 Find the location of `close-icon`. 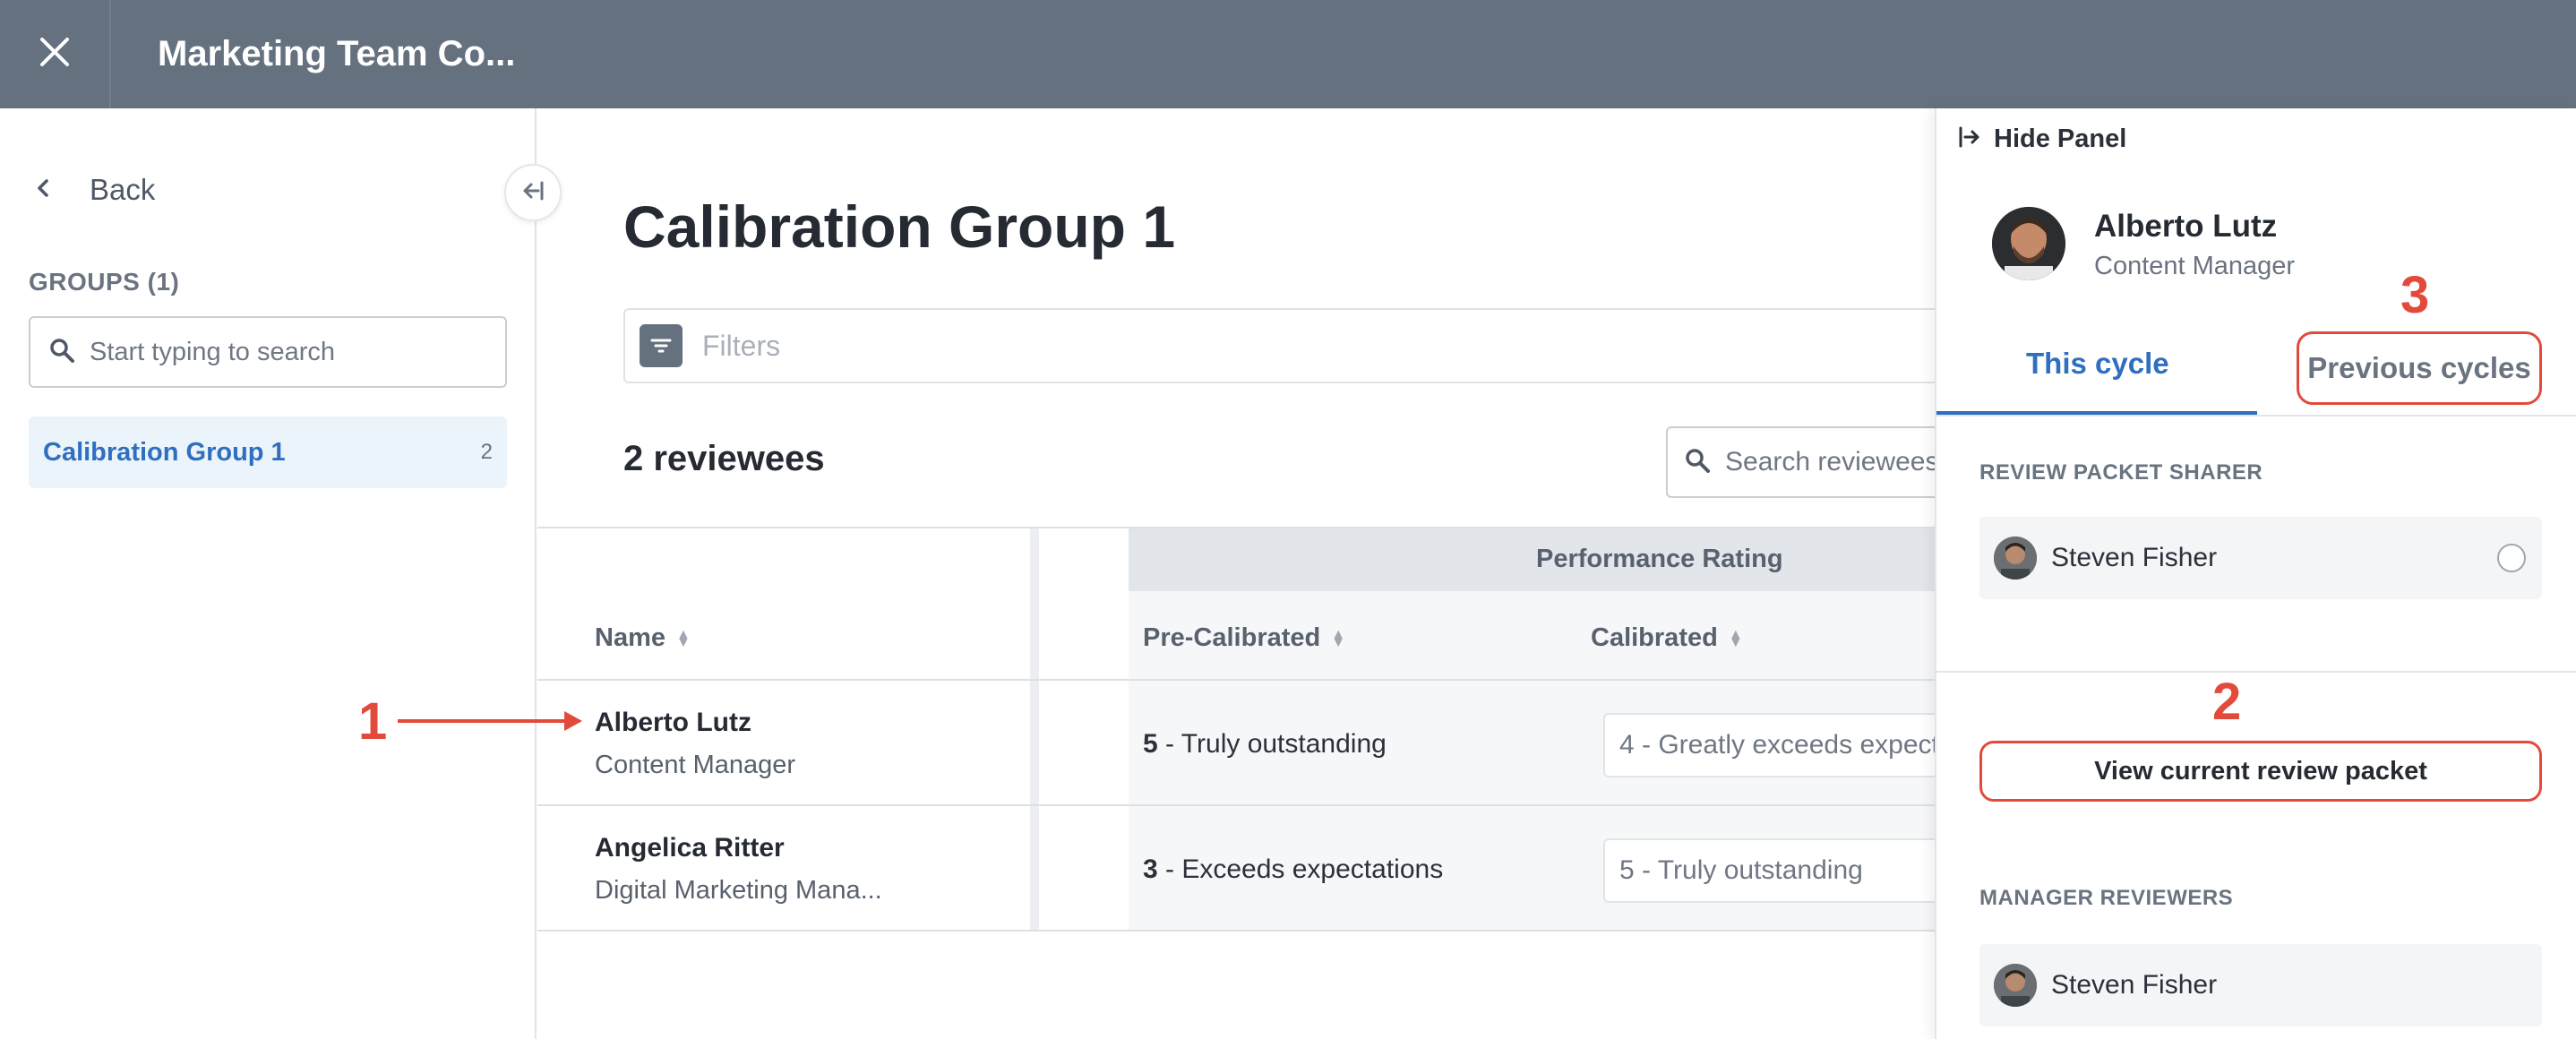

close-icon is located at coordinates (54, 54).